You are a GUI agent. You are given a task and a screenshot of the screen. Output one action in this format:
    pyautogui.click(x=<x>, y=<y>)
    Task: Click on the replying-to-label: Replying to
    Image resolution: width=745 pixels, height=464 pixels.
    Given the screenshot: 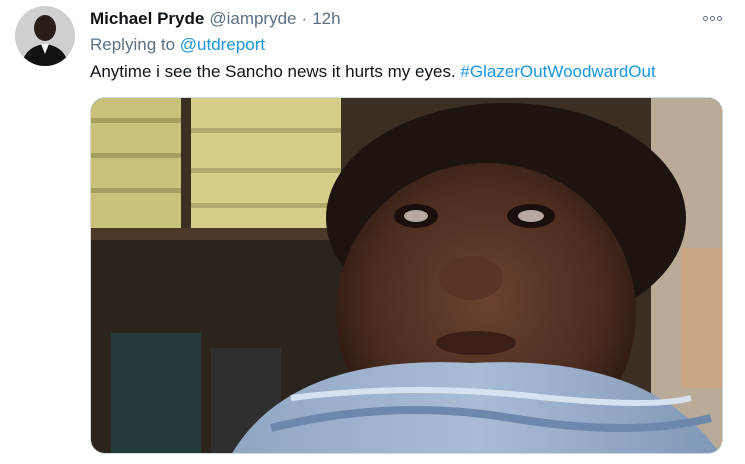 What is the action you would take?
    pyautogui.click(x=133, y=44)
    